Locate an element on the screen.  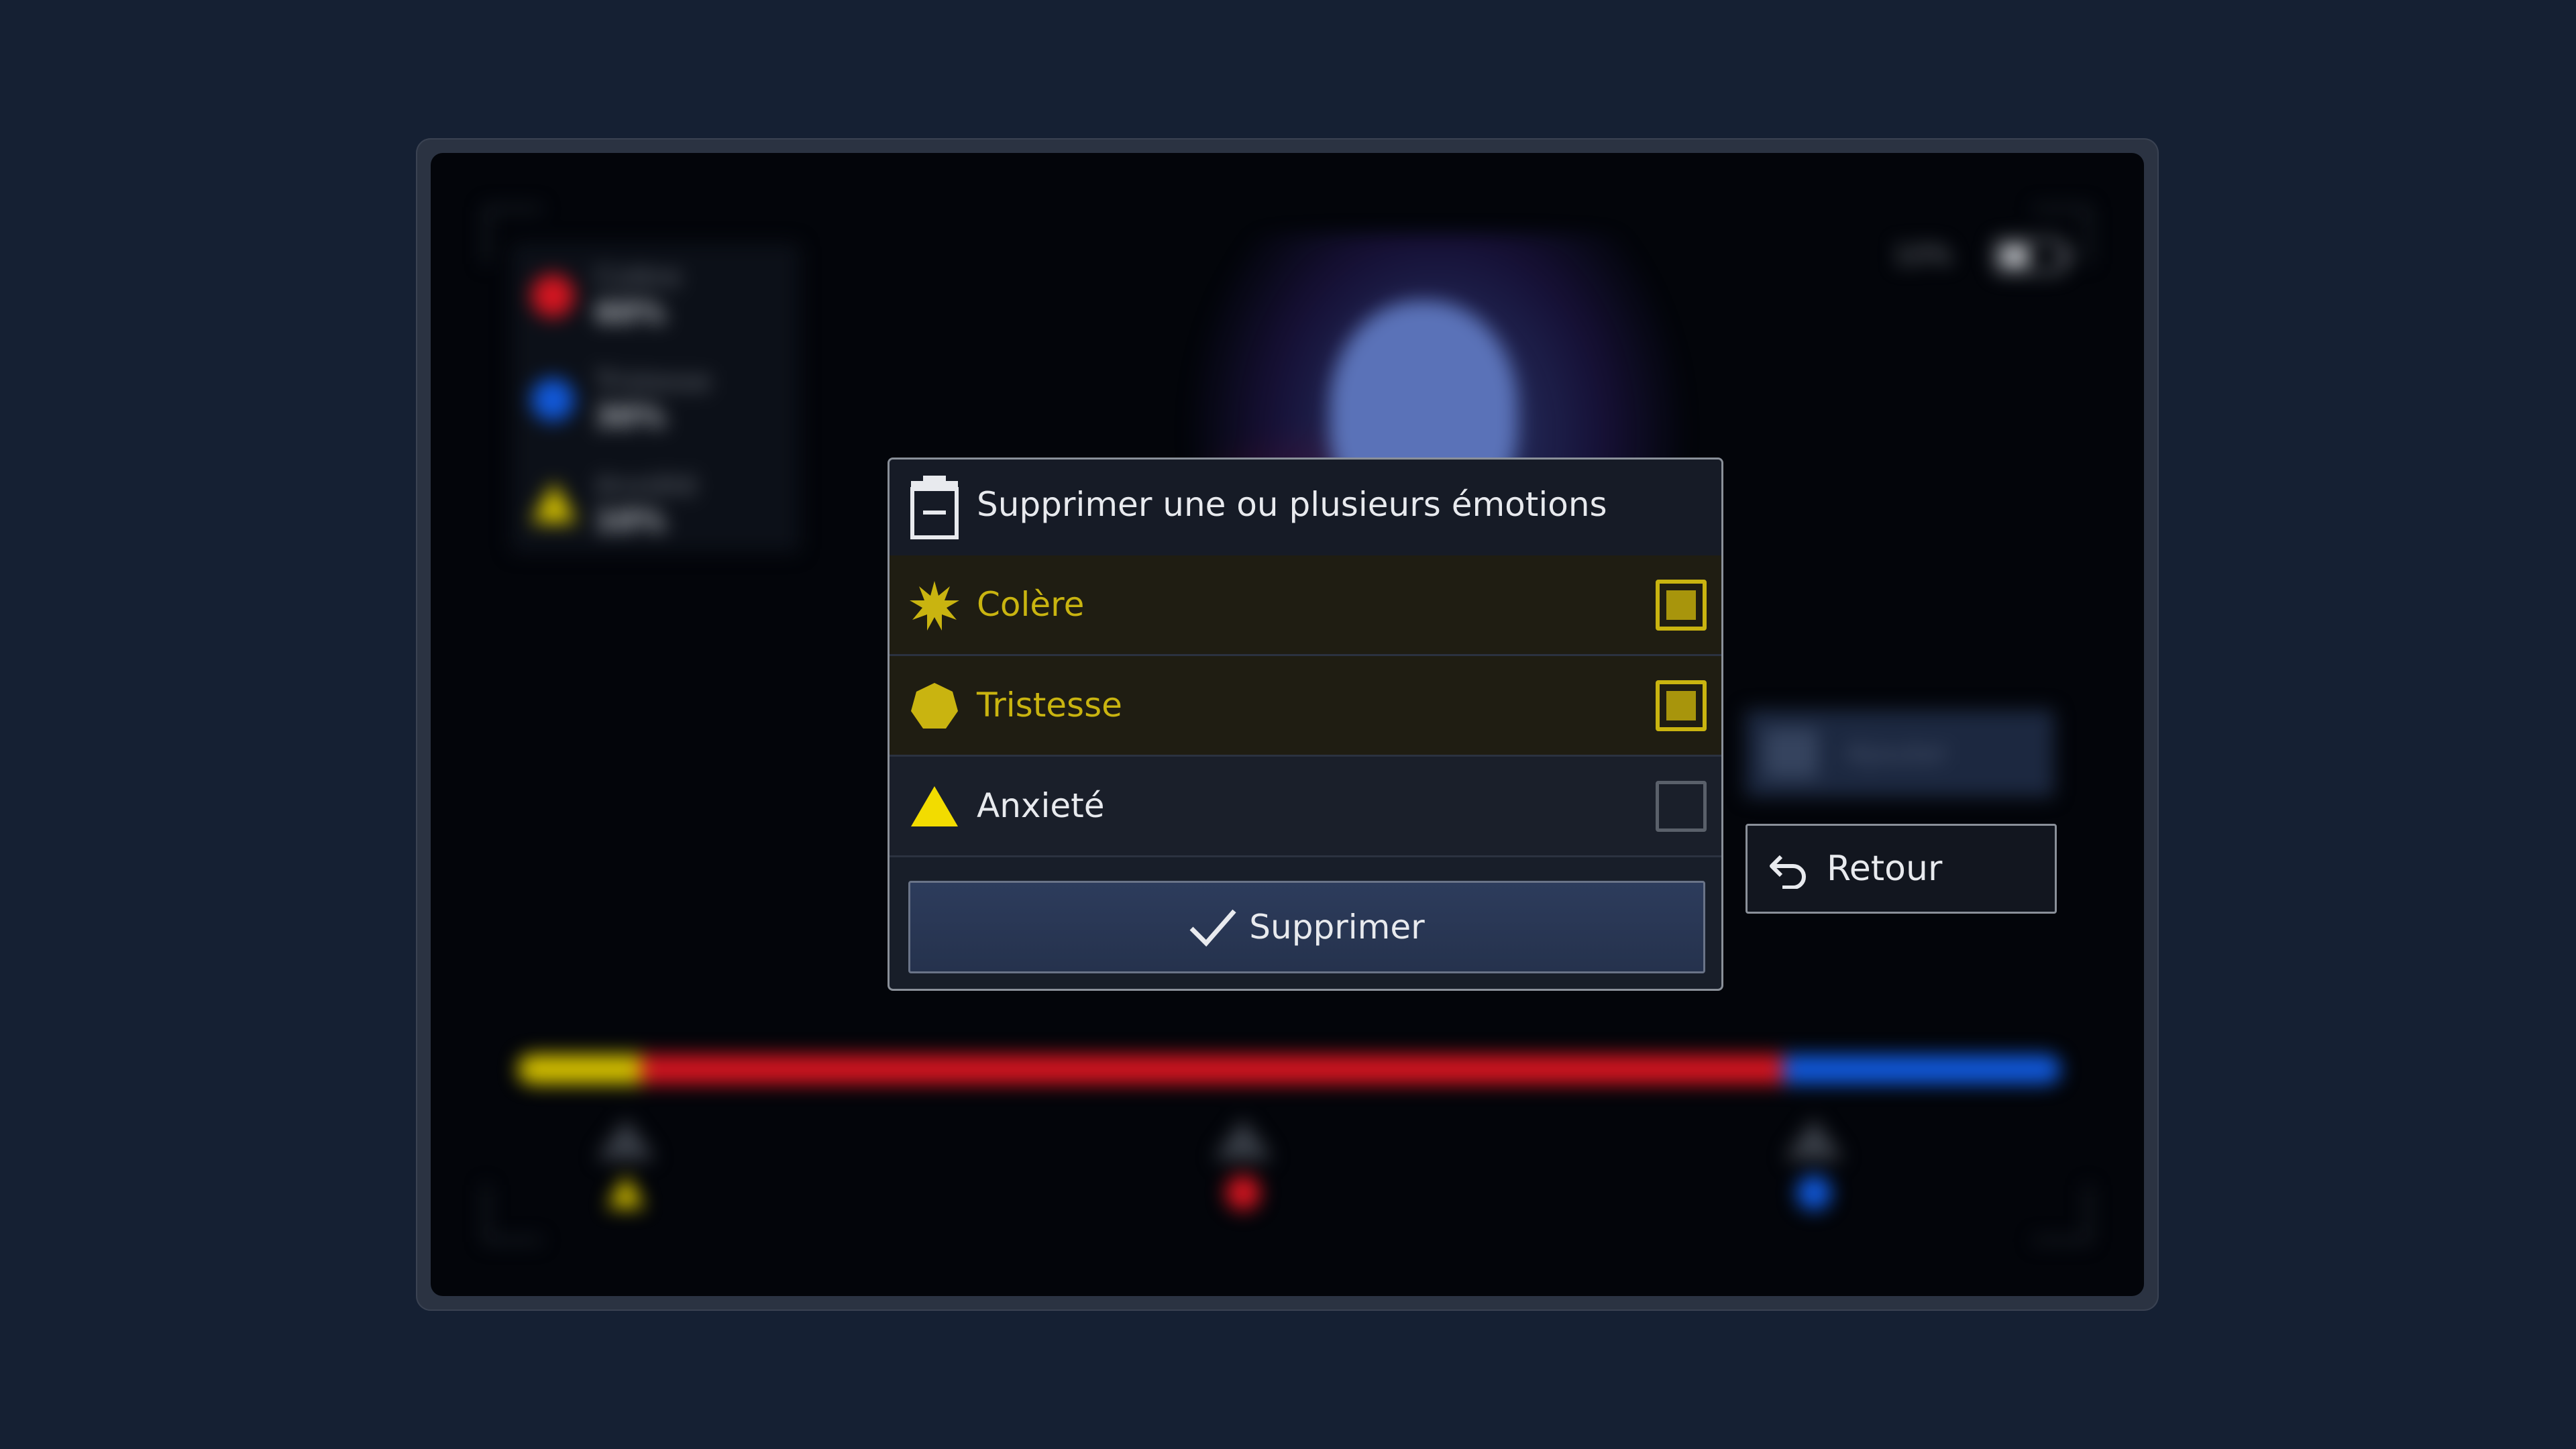
delete-button: Supprimer is located at coordinates (1306, 927).